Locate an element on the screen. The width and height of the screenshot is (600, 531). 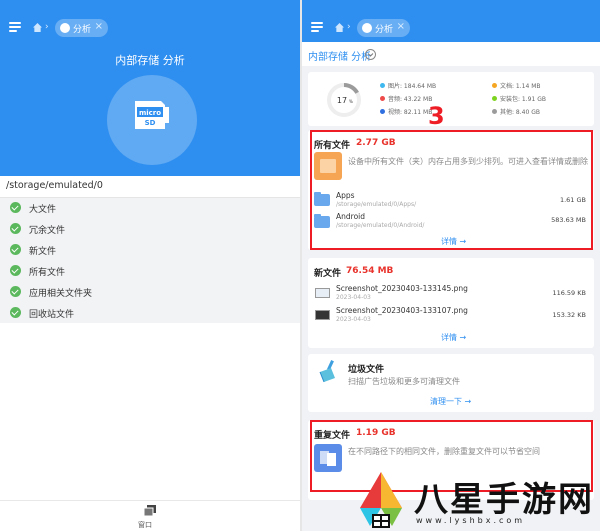
bottom-bar: 窗口 is located at coordinates (150, 515).